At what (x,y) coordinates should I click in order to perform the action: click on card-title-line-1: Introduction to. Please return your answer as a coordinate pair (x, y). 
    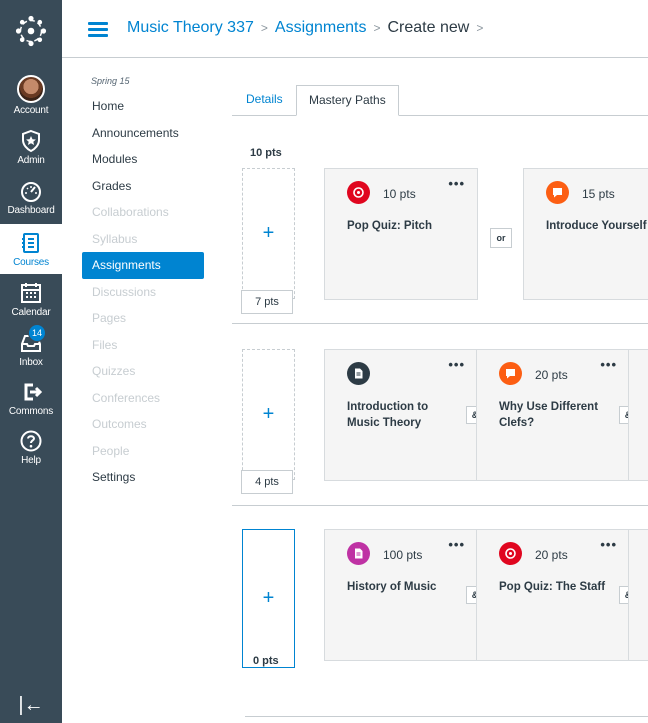
    Looking at the image, I should click on (388, 407).